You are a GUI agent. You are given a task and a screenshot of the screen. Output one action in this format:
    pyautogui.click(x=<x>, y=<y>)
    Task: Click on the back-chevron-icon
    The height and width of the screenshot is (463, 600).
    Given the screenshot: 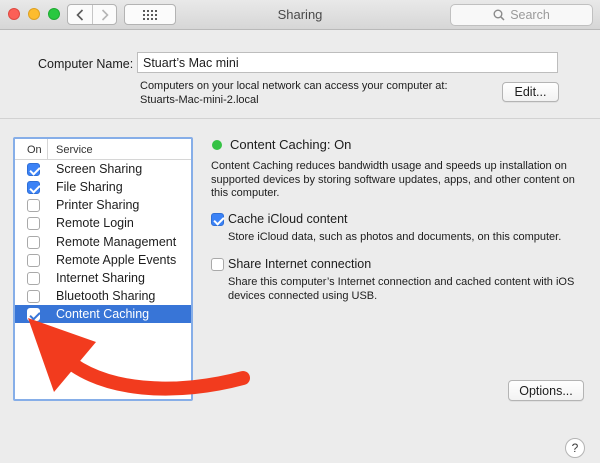 What is the action you would take?
    pyautogui.click(x=80, y=14)
    